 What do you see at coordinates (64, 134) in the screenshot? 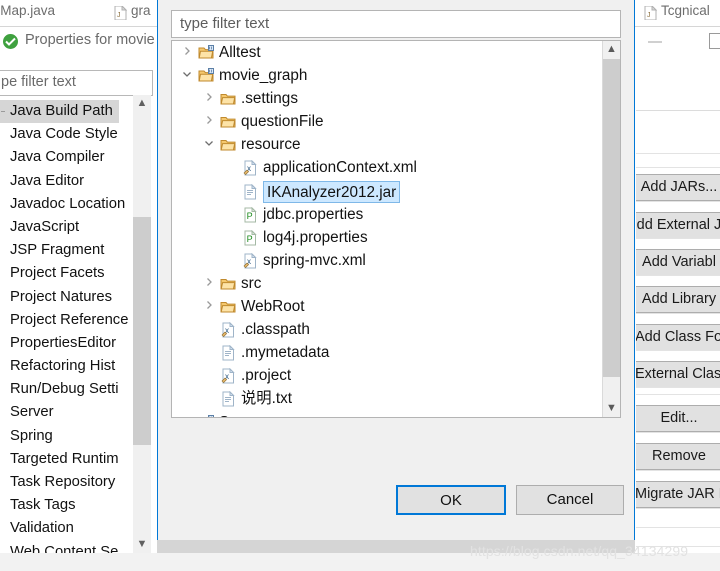
I see `sidebar-item-label: Java Code Style` at bounding box center [64, 134].